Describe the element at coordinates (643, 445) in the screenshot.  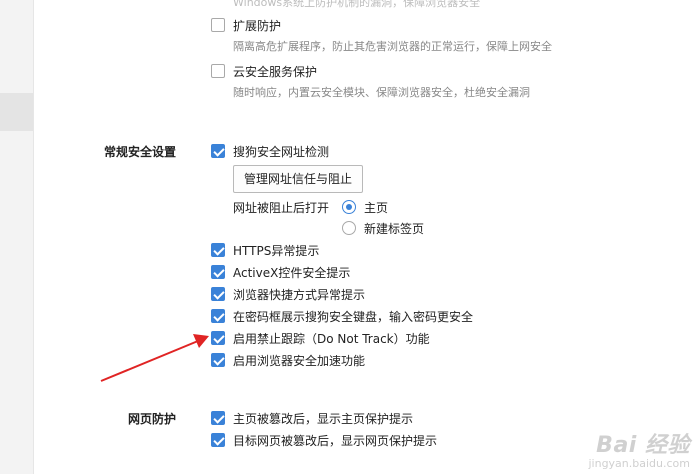
I see `watermark-logo: Bai 经验` at that location.